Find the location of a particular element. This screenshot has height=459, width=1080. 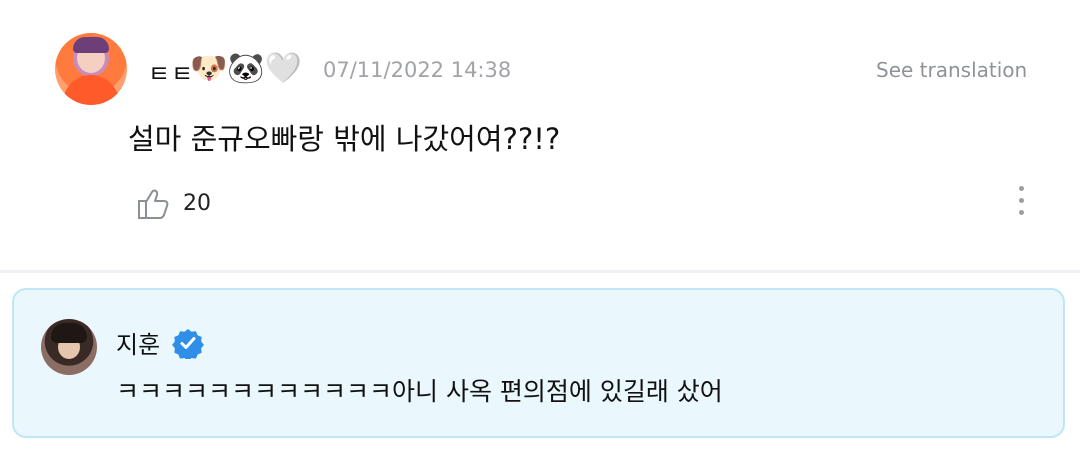

user-avatar is located at coordinates (91, 69).